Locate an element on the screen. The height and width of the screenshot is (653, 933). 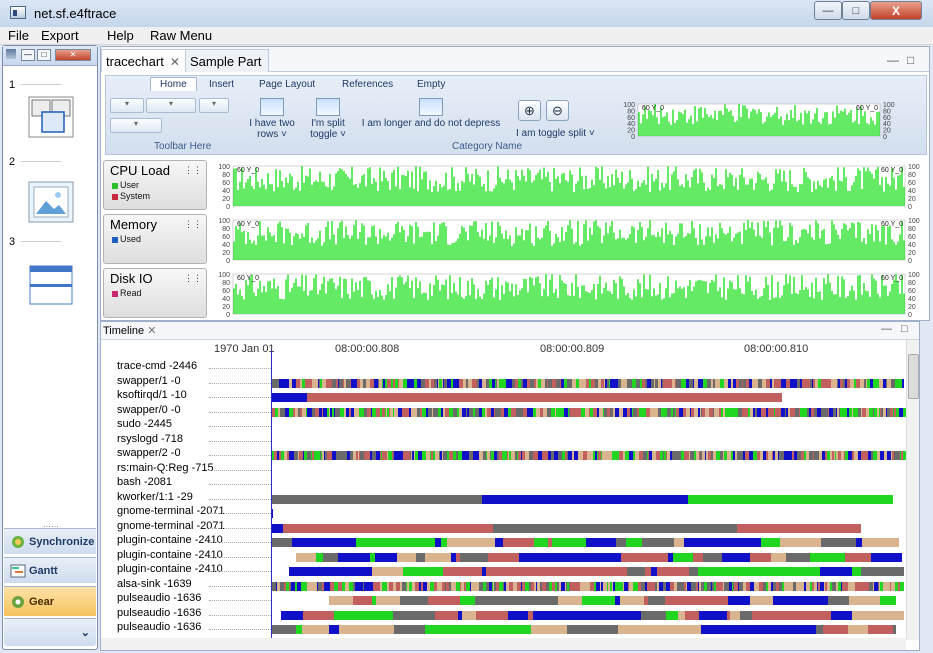
menu-help: Help is located at coordinates (120, 35).